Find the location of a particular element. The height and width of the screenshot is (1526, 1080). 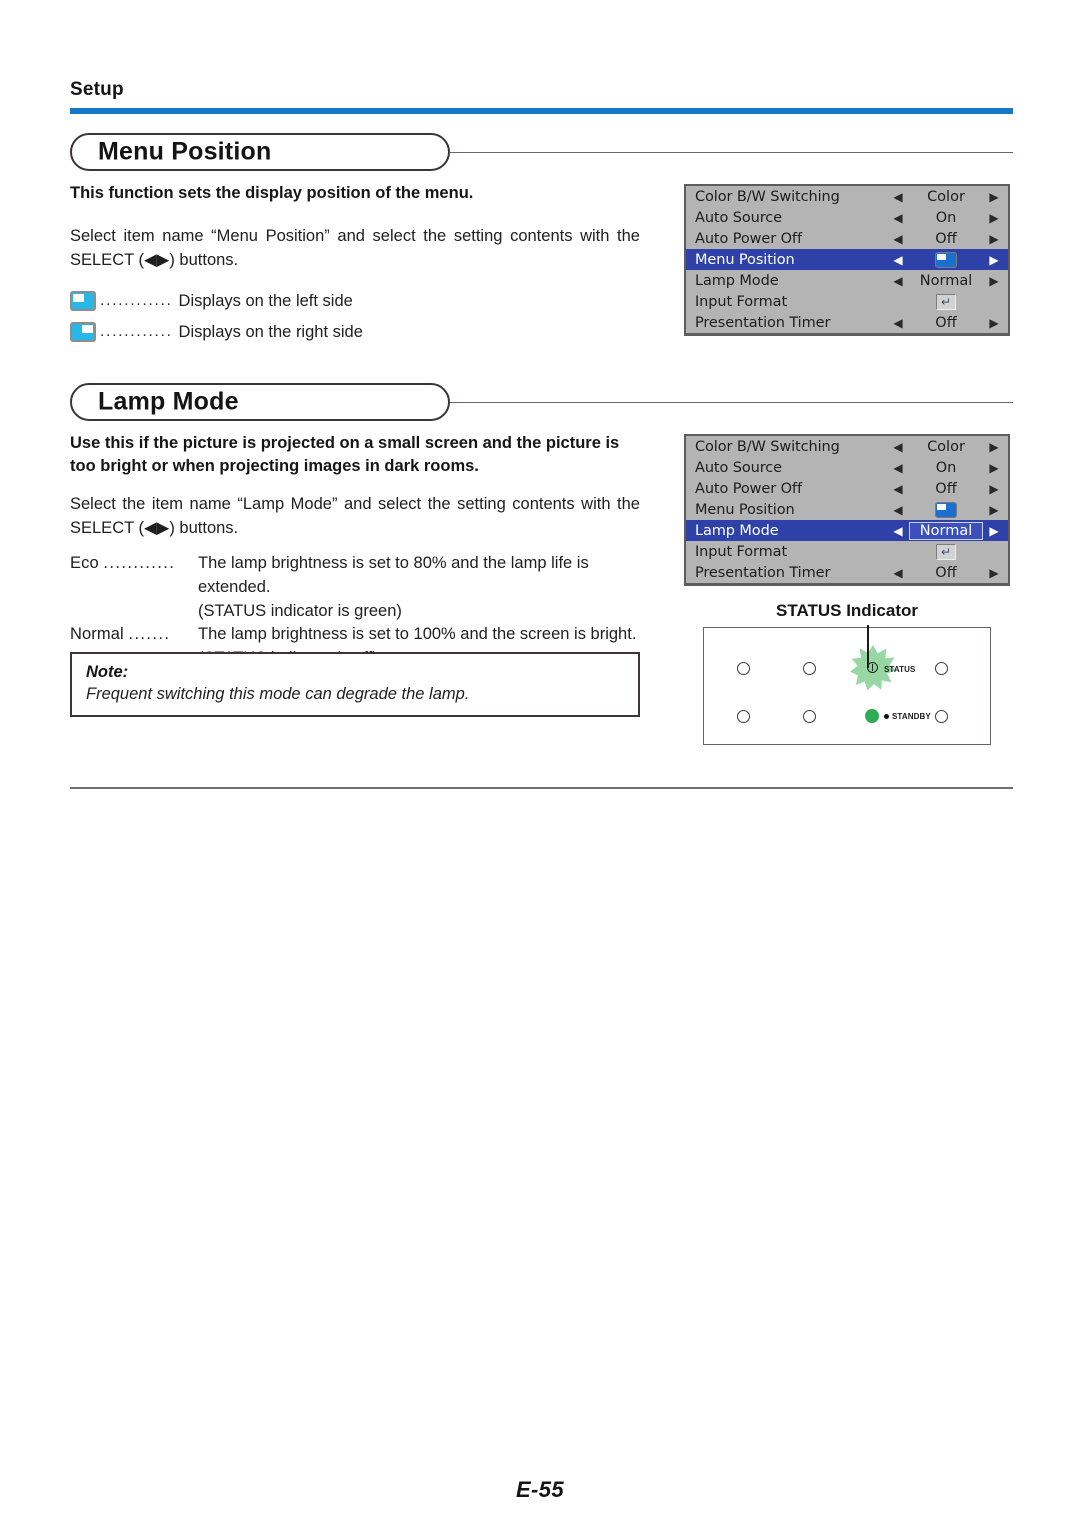

osd-menu-item-label: Lamp Mode is located at coordinates (737, 280).